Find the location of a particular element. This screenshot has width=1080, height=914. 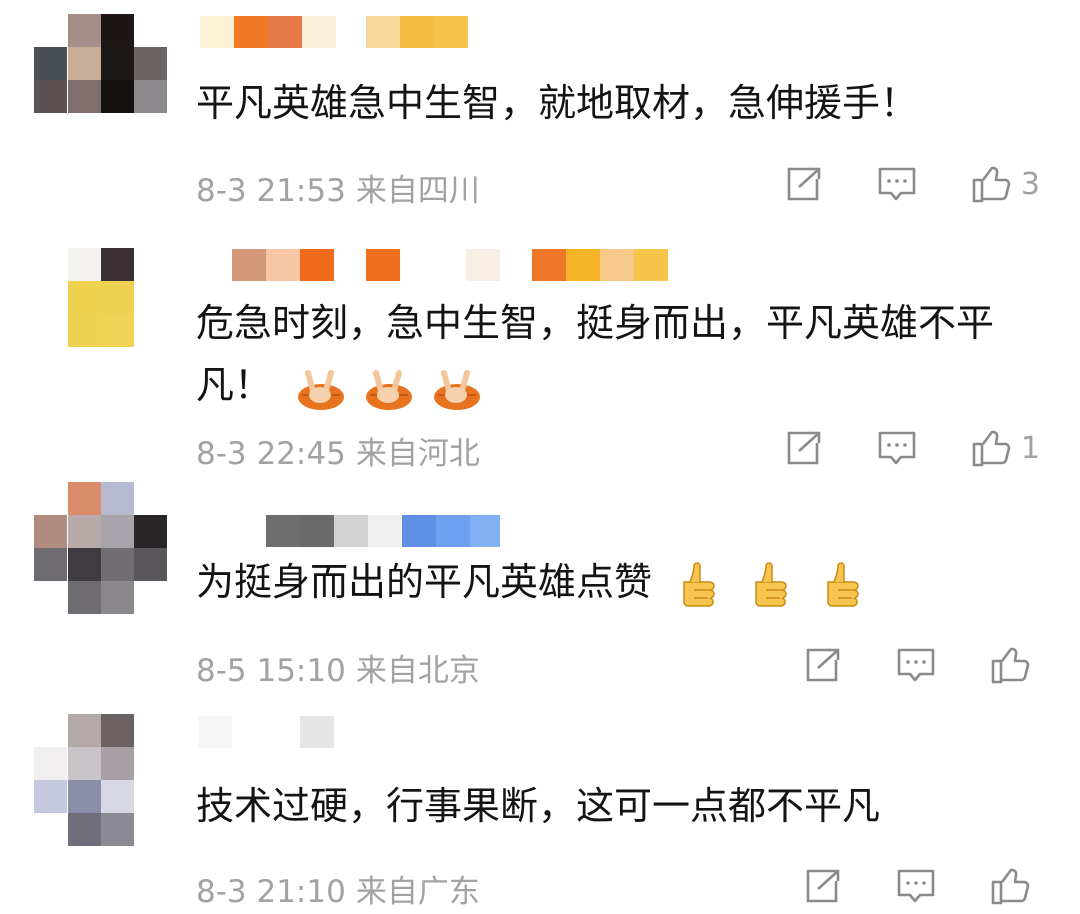

comment-location: 来自北京 is located at coordinates (417, 671).